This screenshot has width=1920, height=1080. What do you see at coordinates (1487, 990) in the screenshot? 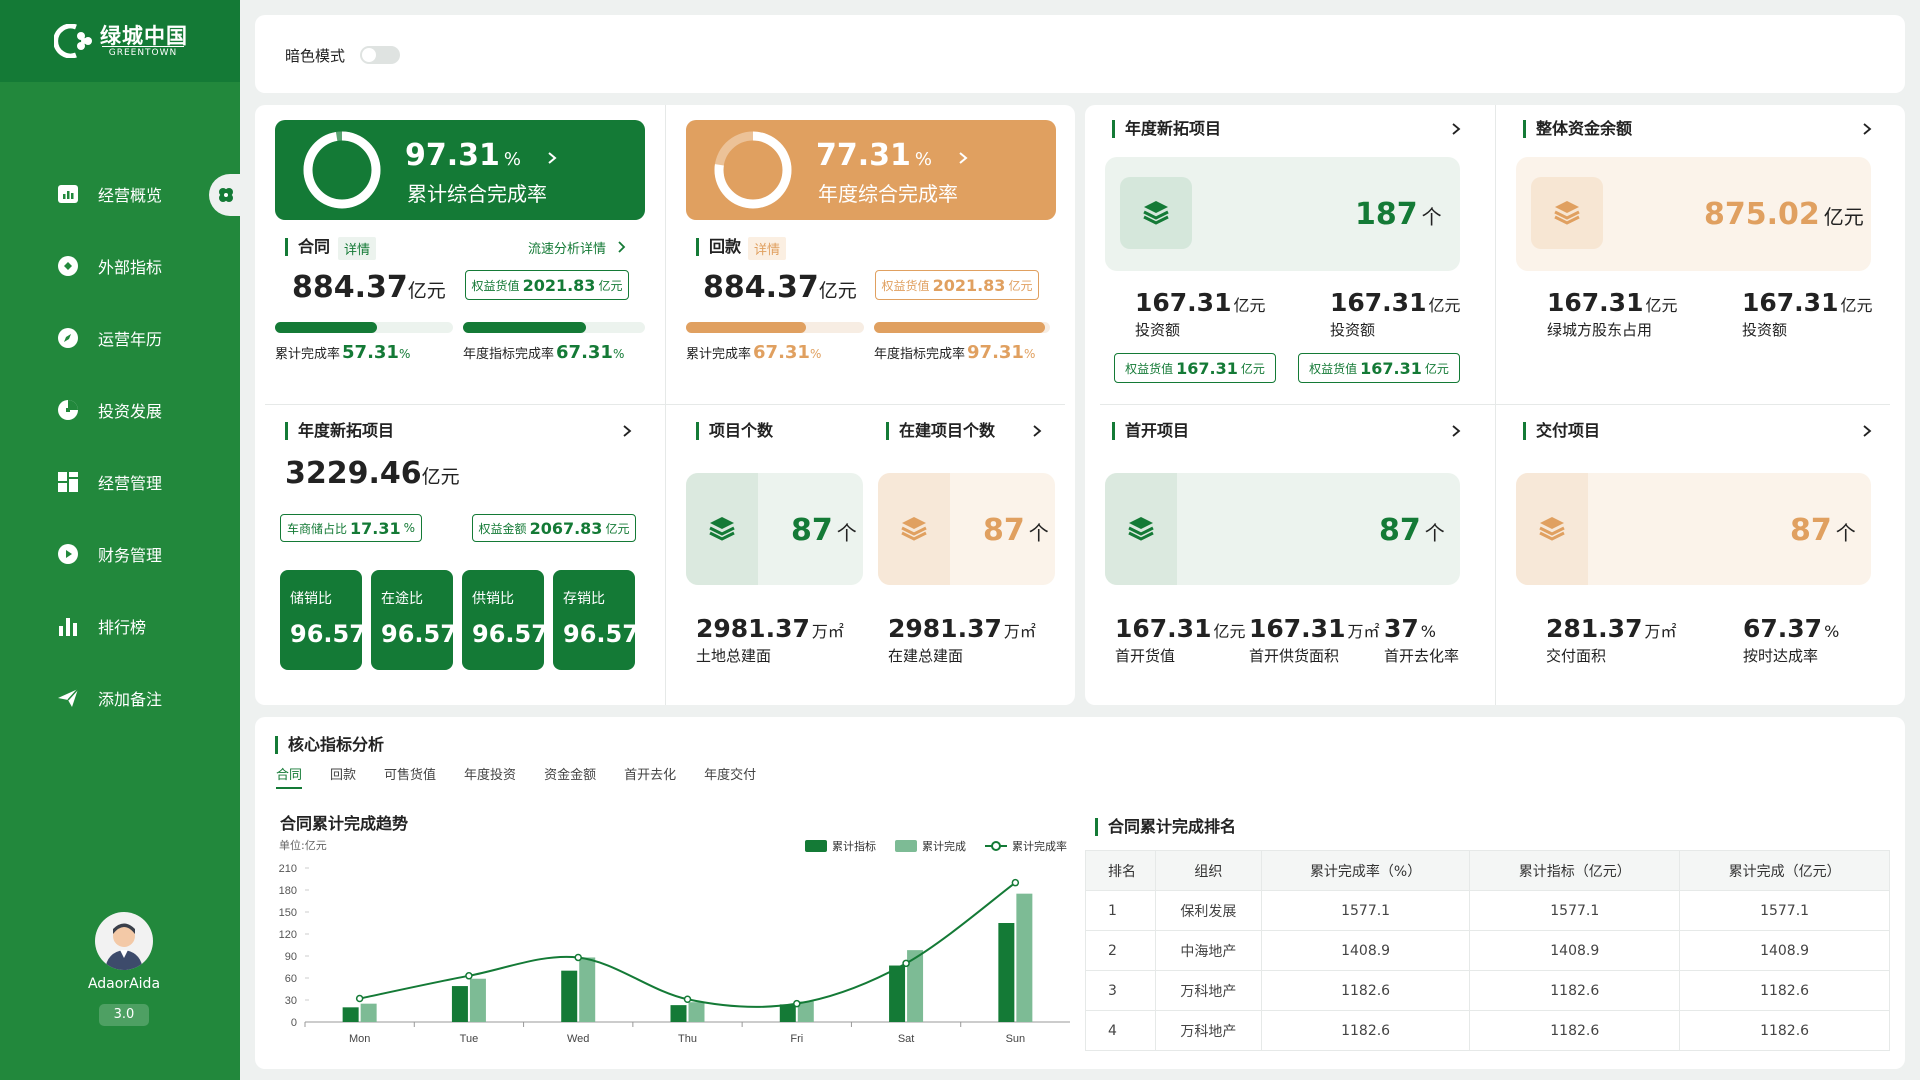
I see `table-row: 3 万科地产 1182.6 1182.6 1182.6` at bounding box center [1487, 990].